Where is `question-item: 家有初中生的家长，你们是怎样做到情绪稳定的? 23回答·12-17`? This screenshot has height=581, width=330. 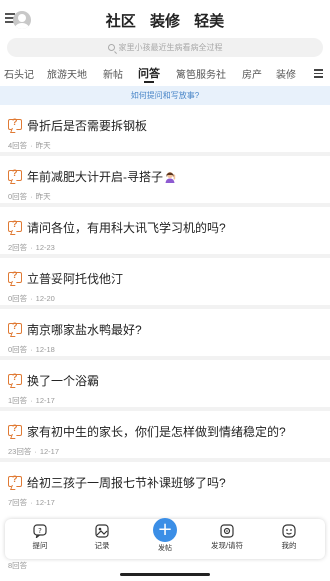
question-item: 家有初中生的家长，你们是怎样做到情绪稳定的? 23回答·12-17 is located at coordinates (165, 436).